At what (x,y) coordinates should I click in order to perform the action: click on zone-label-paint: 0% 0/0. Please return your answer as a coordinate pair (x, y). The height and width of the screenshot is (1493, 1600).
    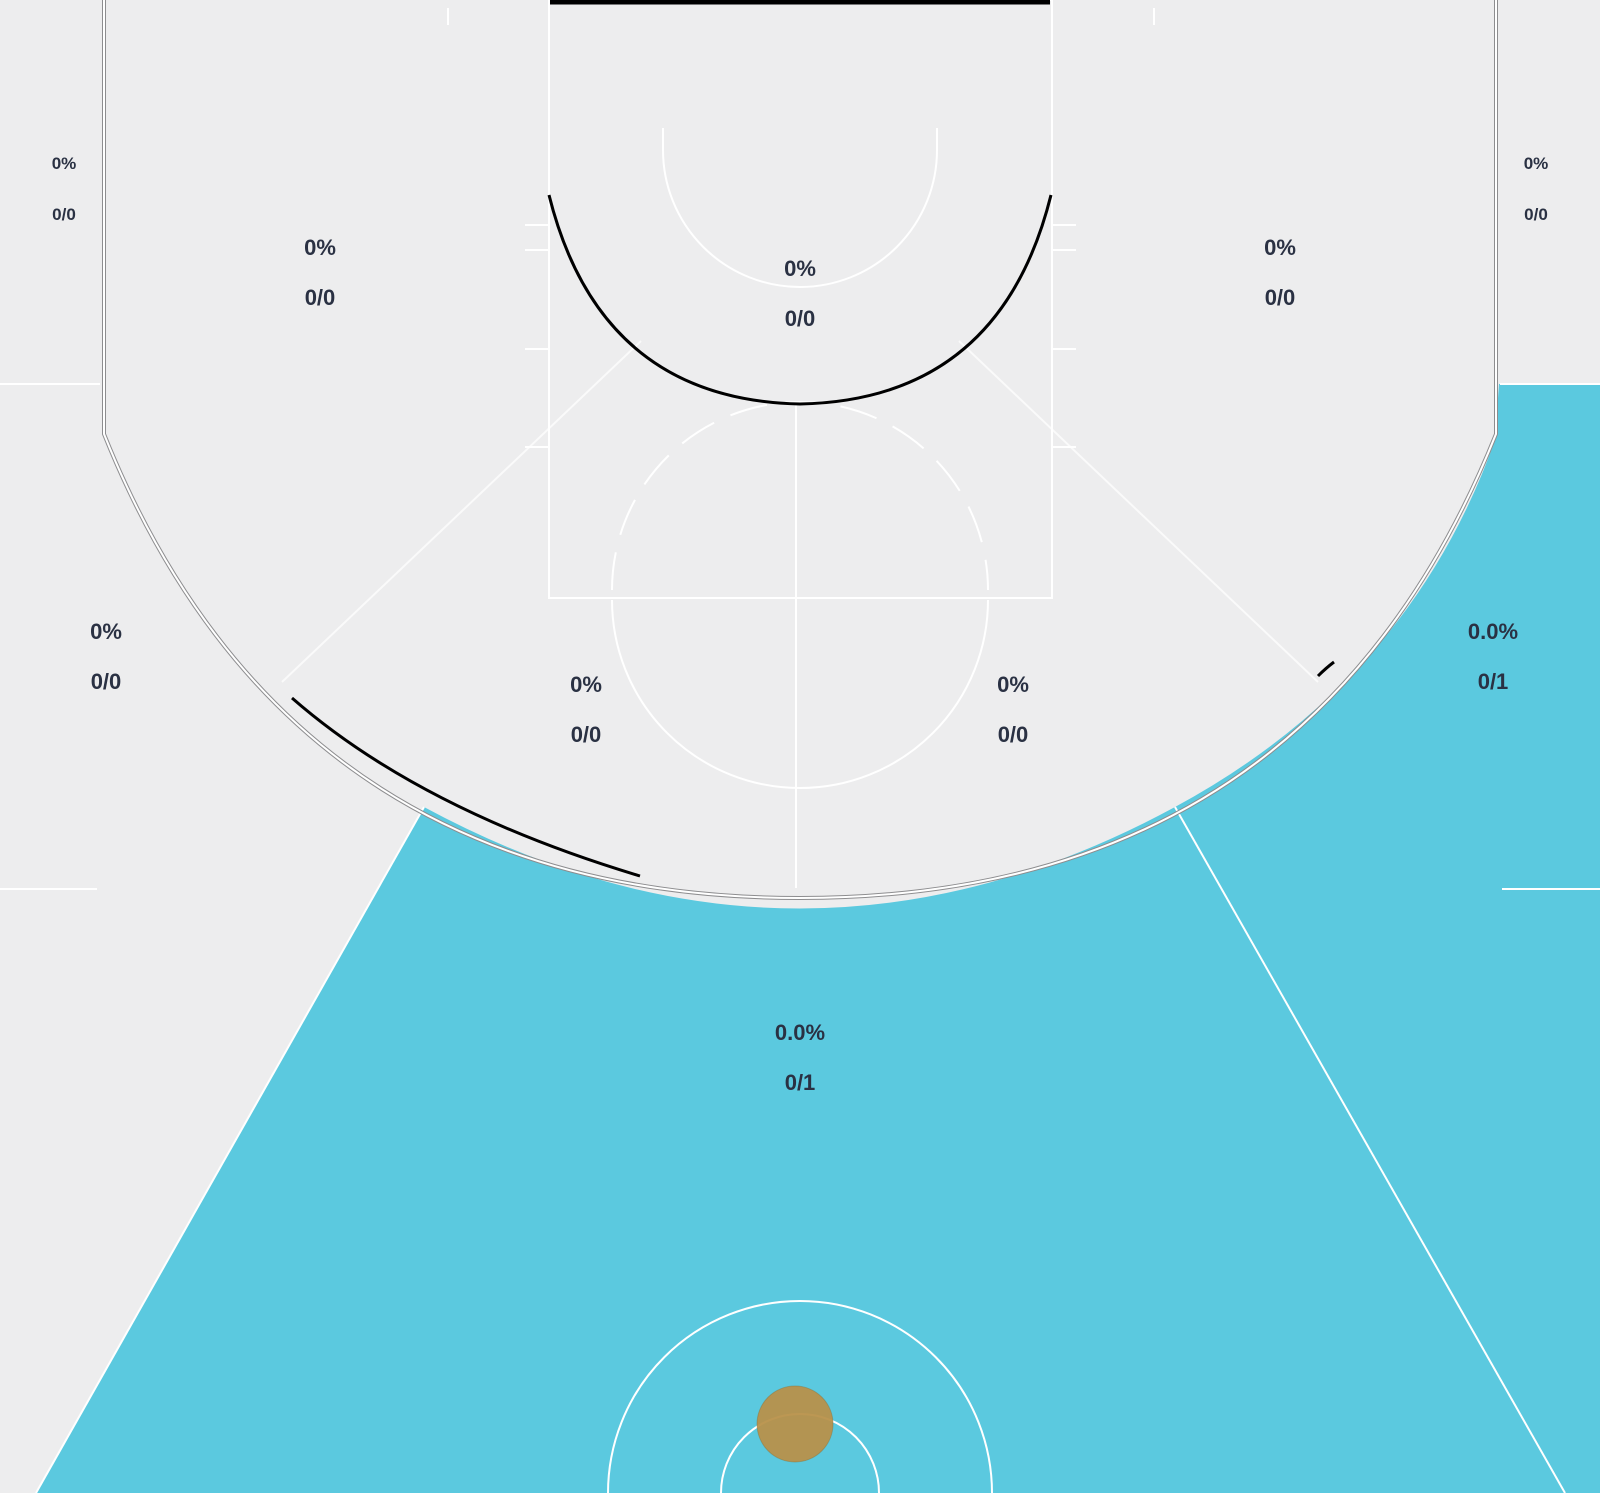
    Looking at the image, I should click on (800, 294).